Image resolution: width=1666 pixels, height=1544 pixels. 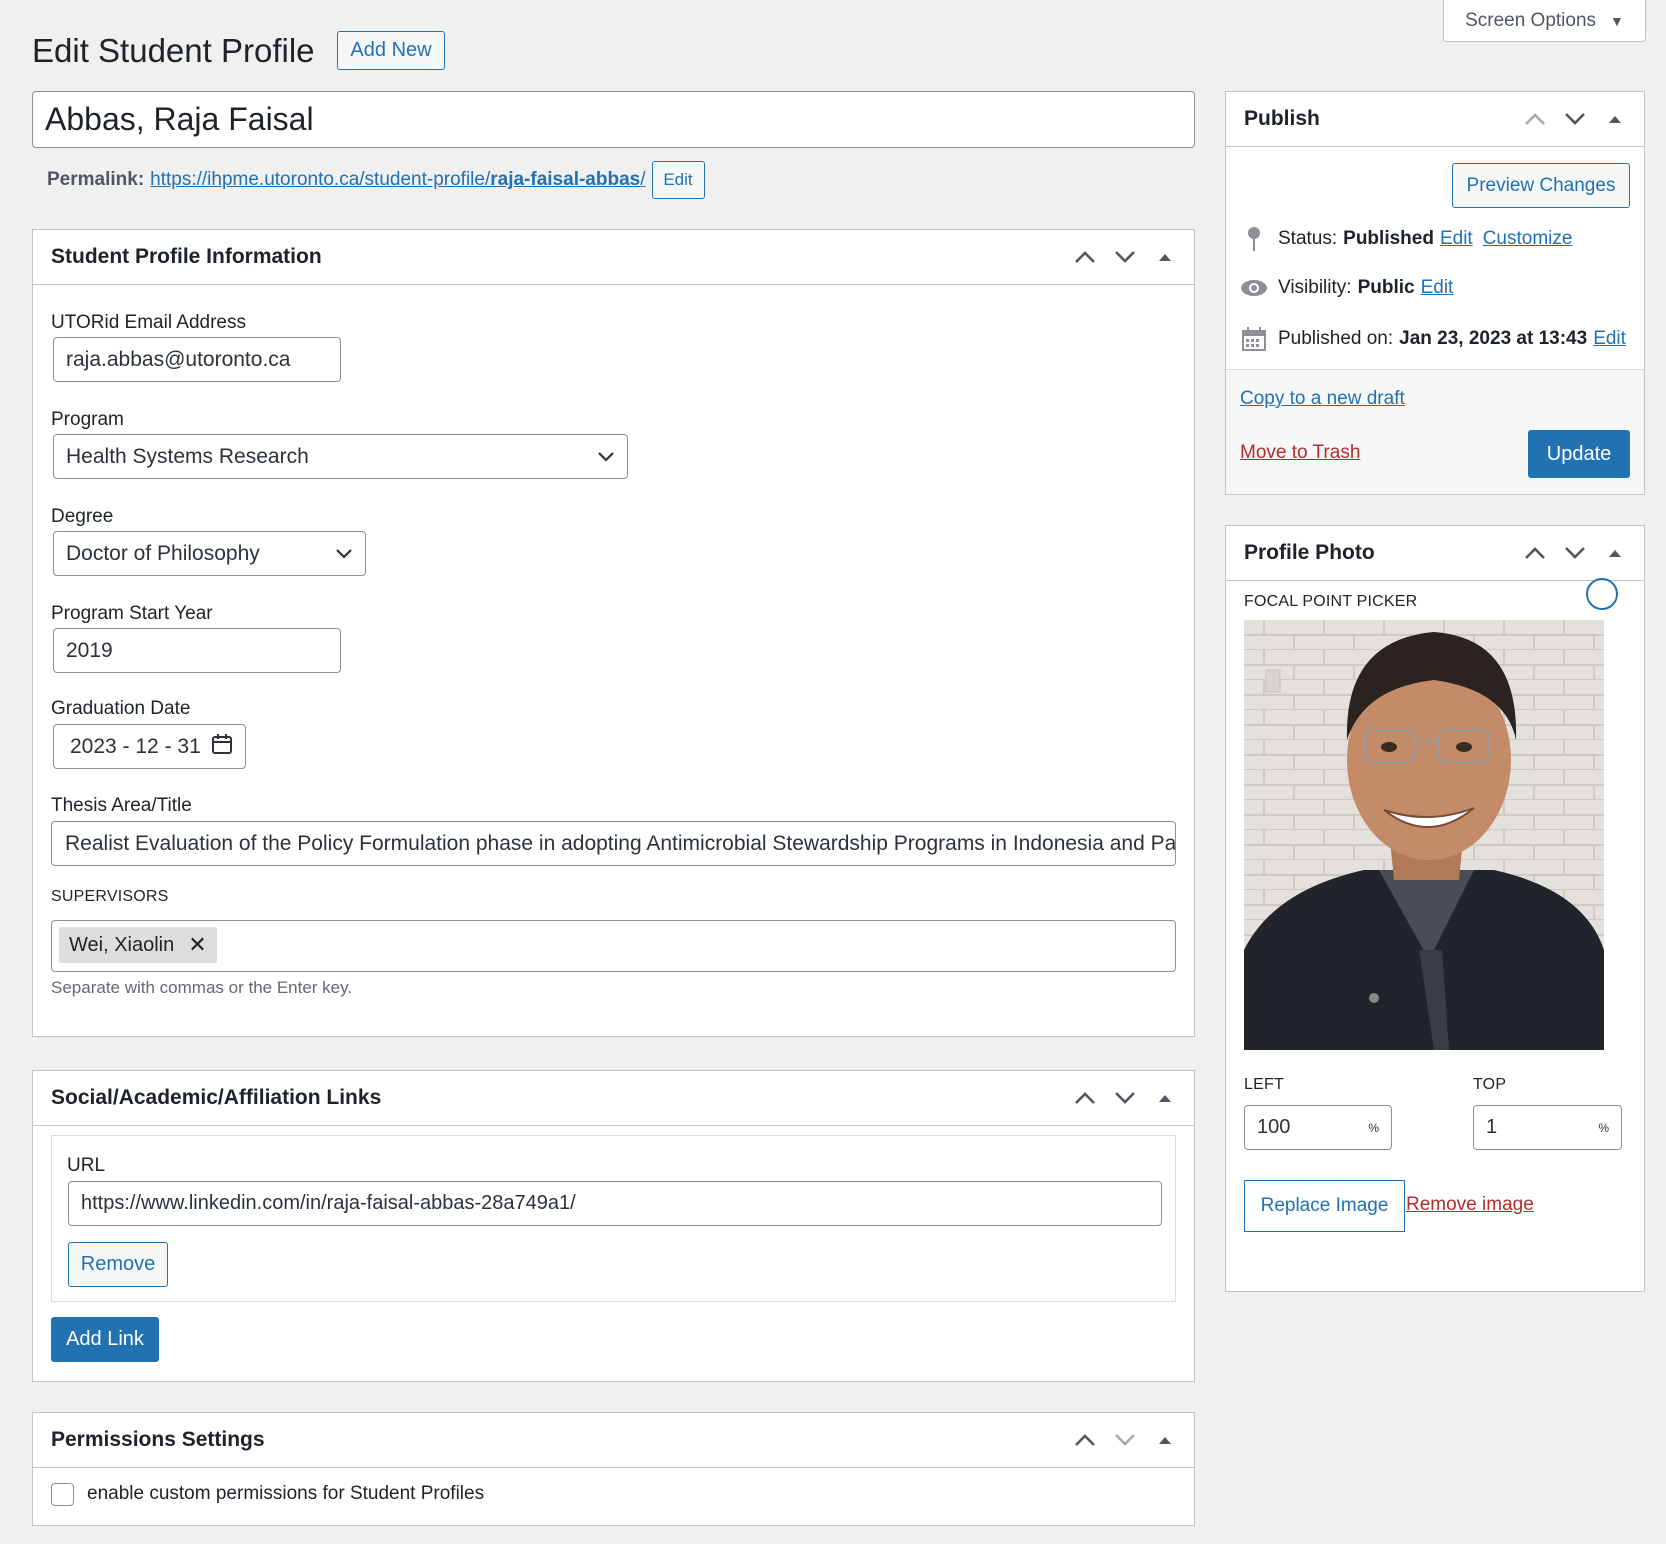 I want to click on update-button: Update, so click(x=1579, y=454).